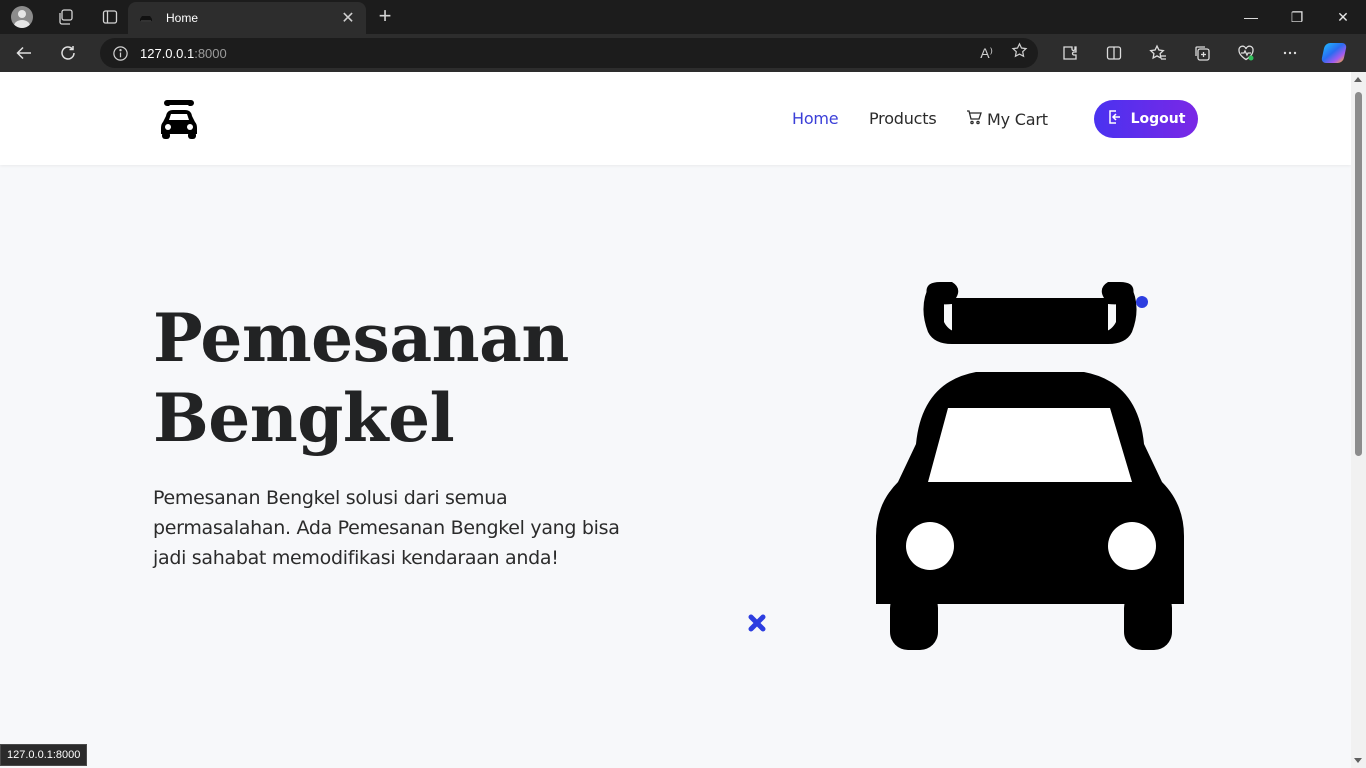  What do you see at coordinates (361, 338) in the screenshot?
I see `hero-title-line-1: Pemesanan` at bounding box center [361, 338].